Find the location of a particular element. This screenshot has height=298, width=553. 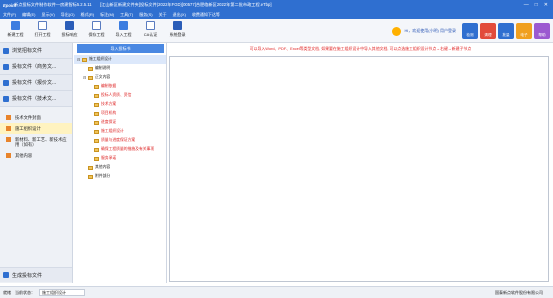

toolbar-button: 导入工程 is located at coordinates (123, 30).